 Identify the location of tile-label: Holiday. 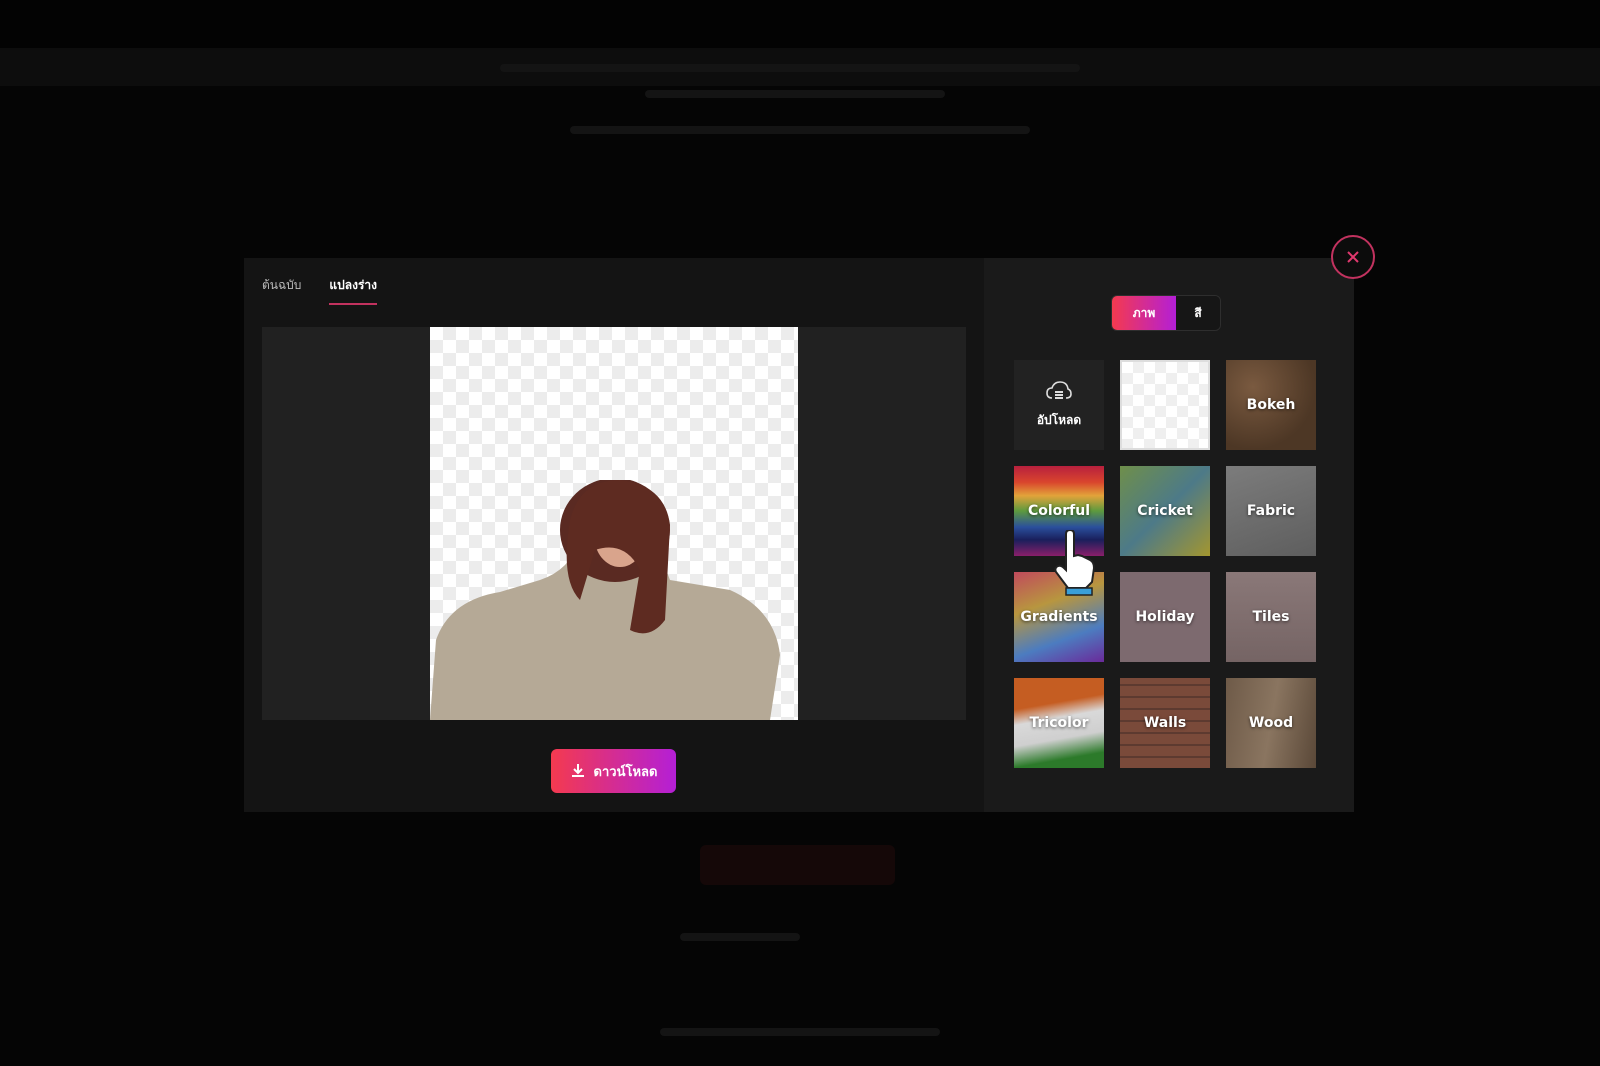
(1165, 617).